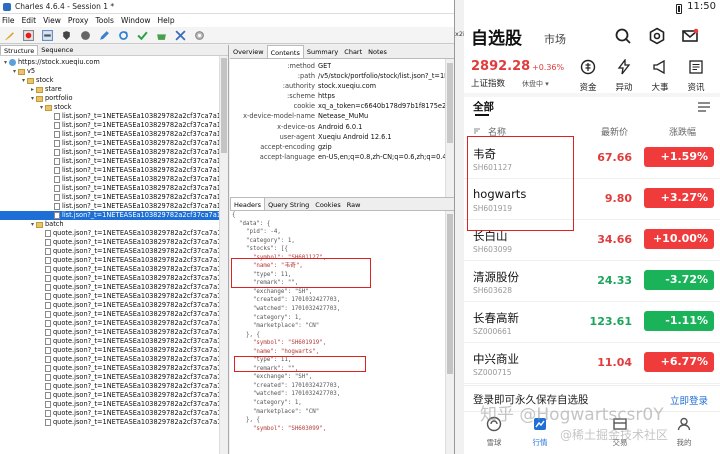 The image size is (720, 454). What do you see at coordinates (142, 35) in the screenshot?
I see `check-icon` at bounding box center [142, 35].